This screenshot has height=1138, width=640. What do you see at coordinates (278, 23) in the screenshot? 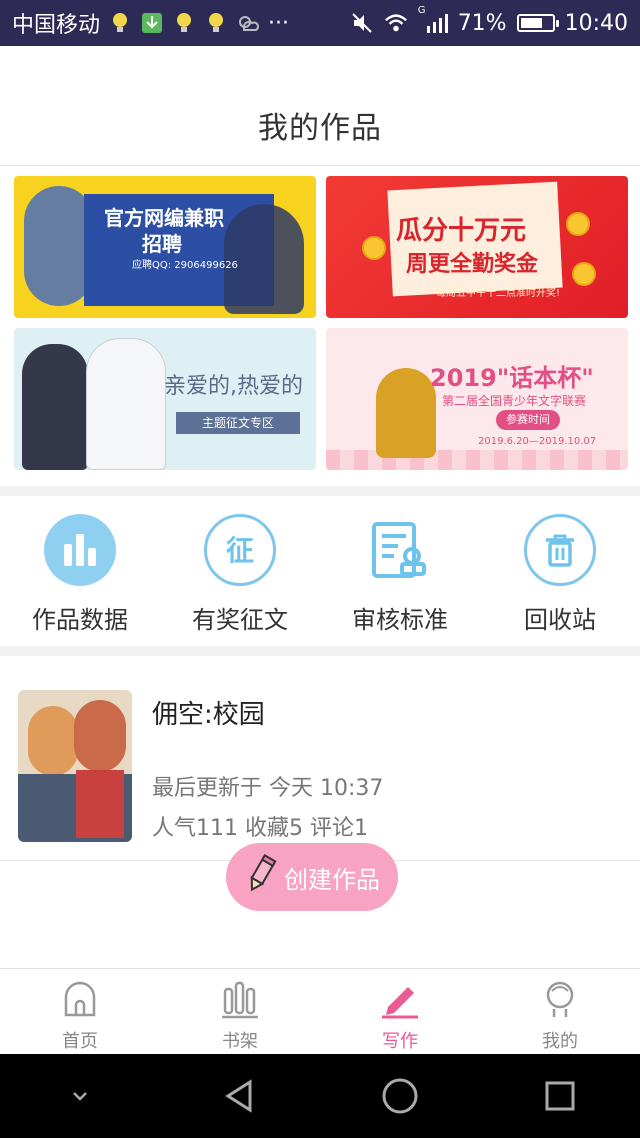
I see `more-notifications: ···` at bounding box center [278, 23].